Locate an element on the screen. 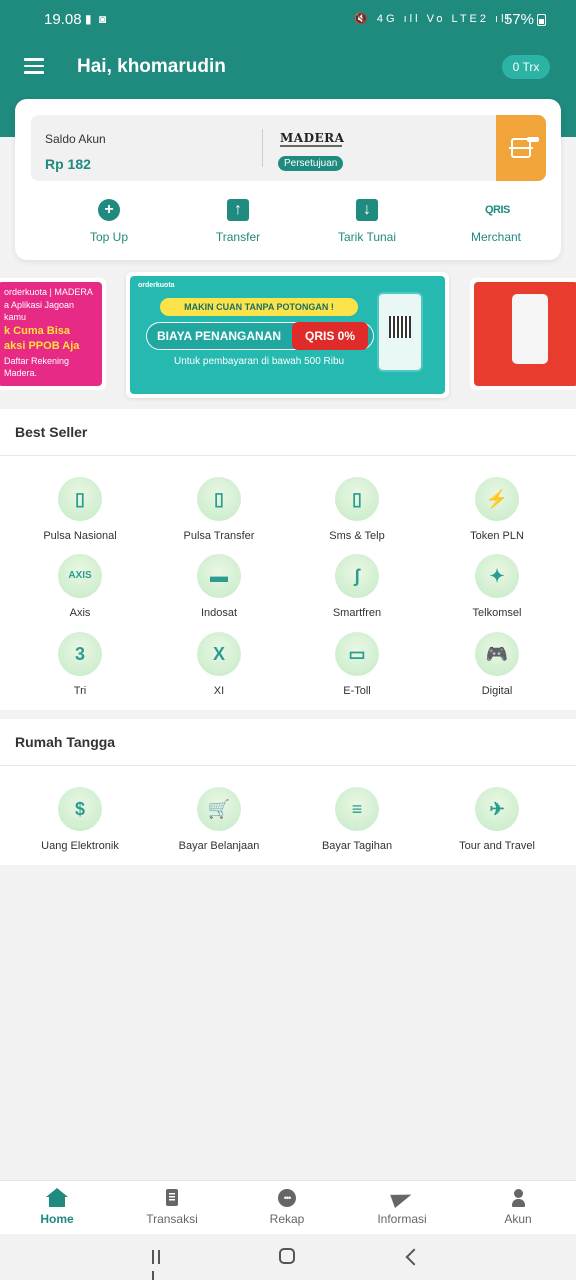 The image size is (576, 1280). banner-brand: orderkuota is located at coordinates (156, 285).